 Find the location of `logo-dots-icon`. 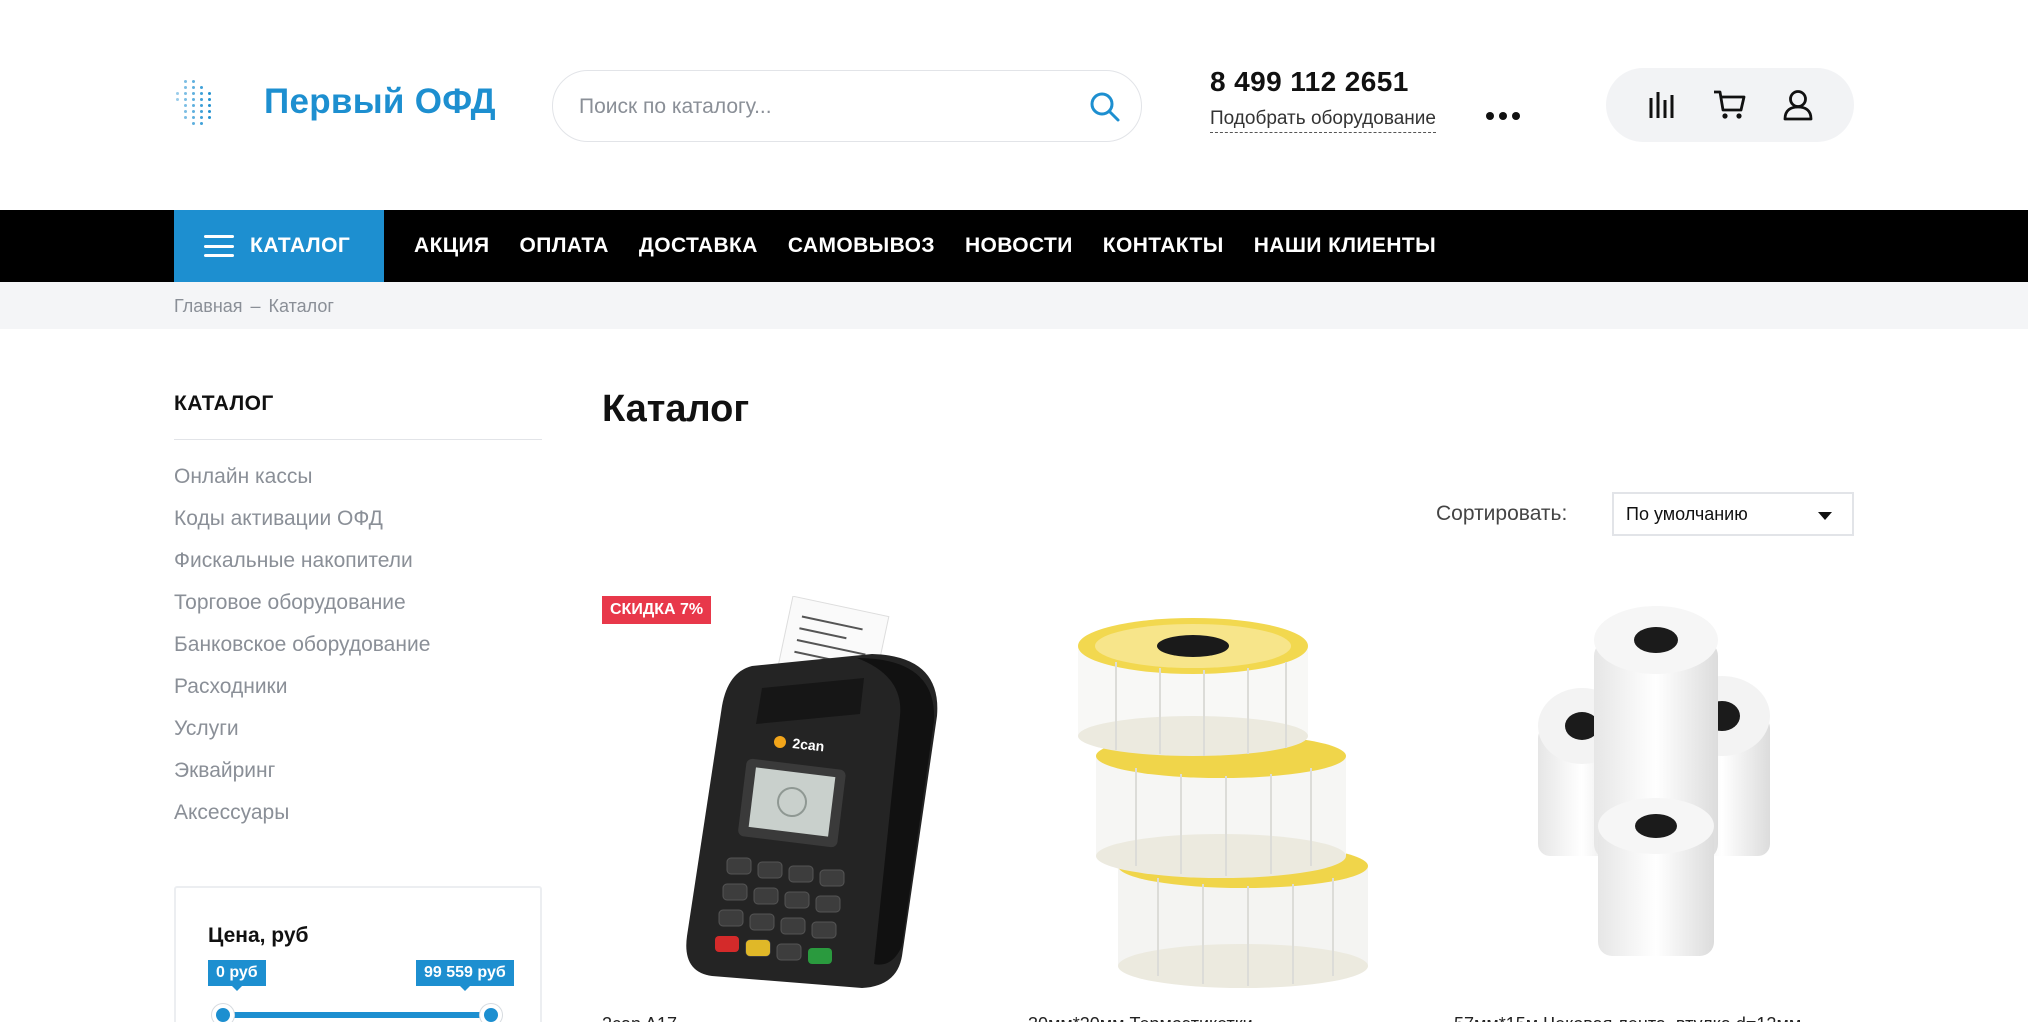

logo-dots-icon is located at coordinates (194, 102).